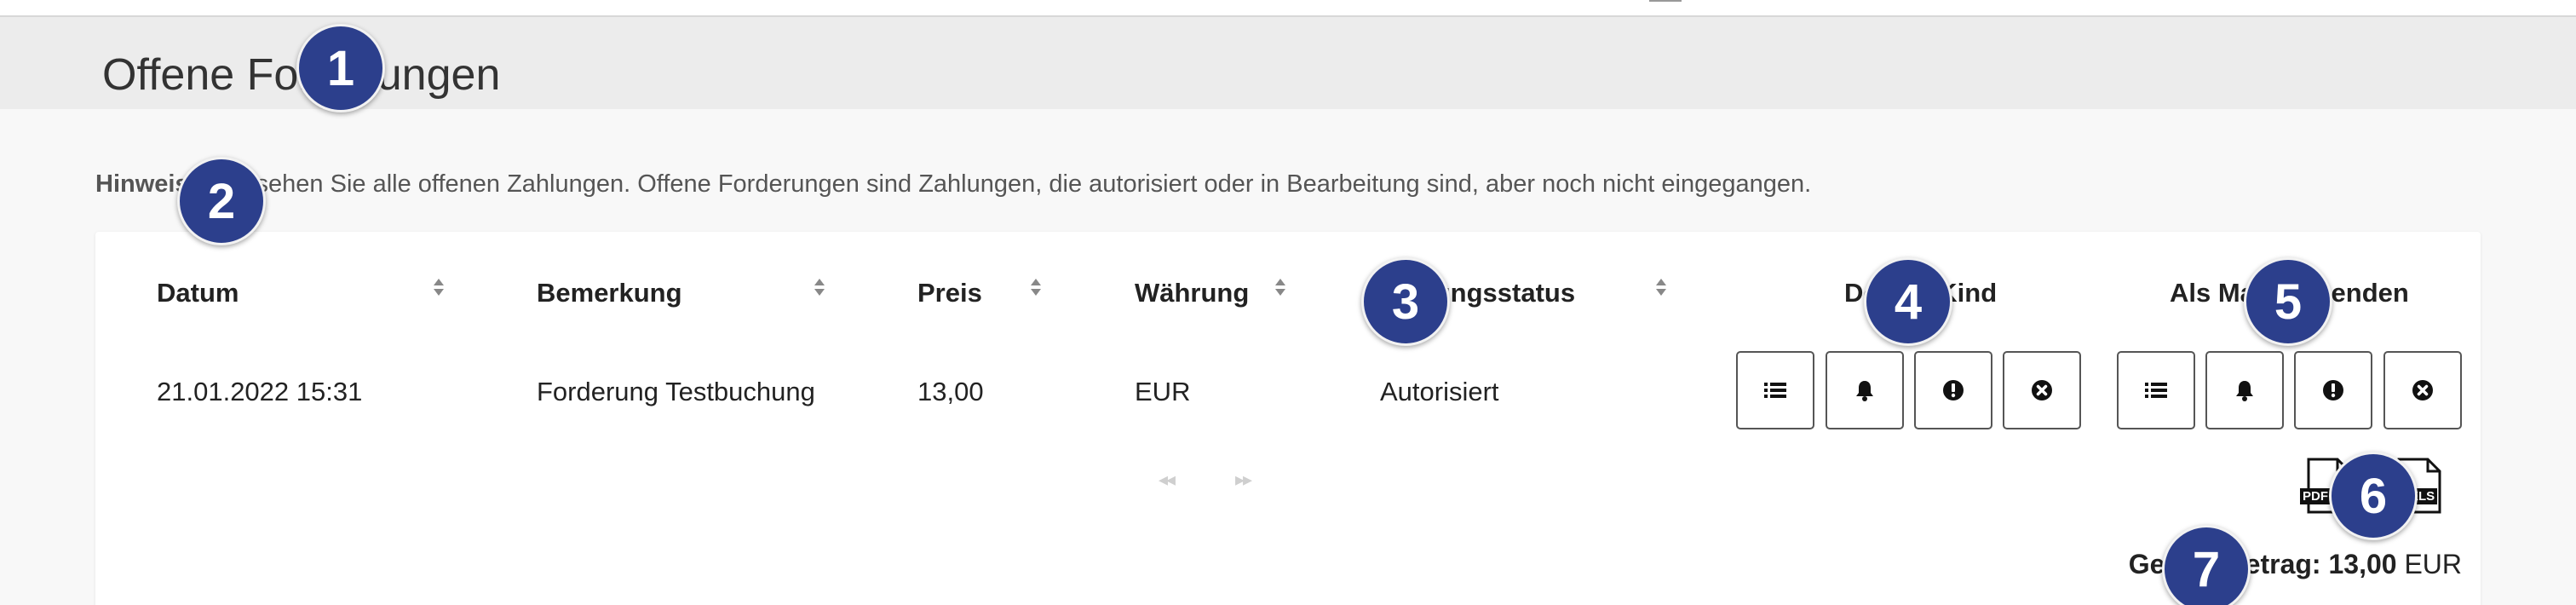  I want to click on details-warning-button, so click(1953, 390).